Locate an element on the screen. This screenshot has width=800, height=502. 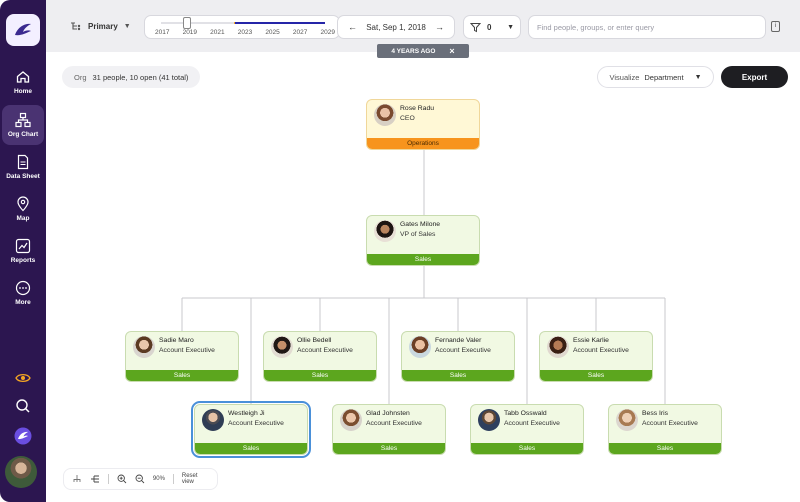
person-name: Sadie Maro is located at coordinates (176, 340).